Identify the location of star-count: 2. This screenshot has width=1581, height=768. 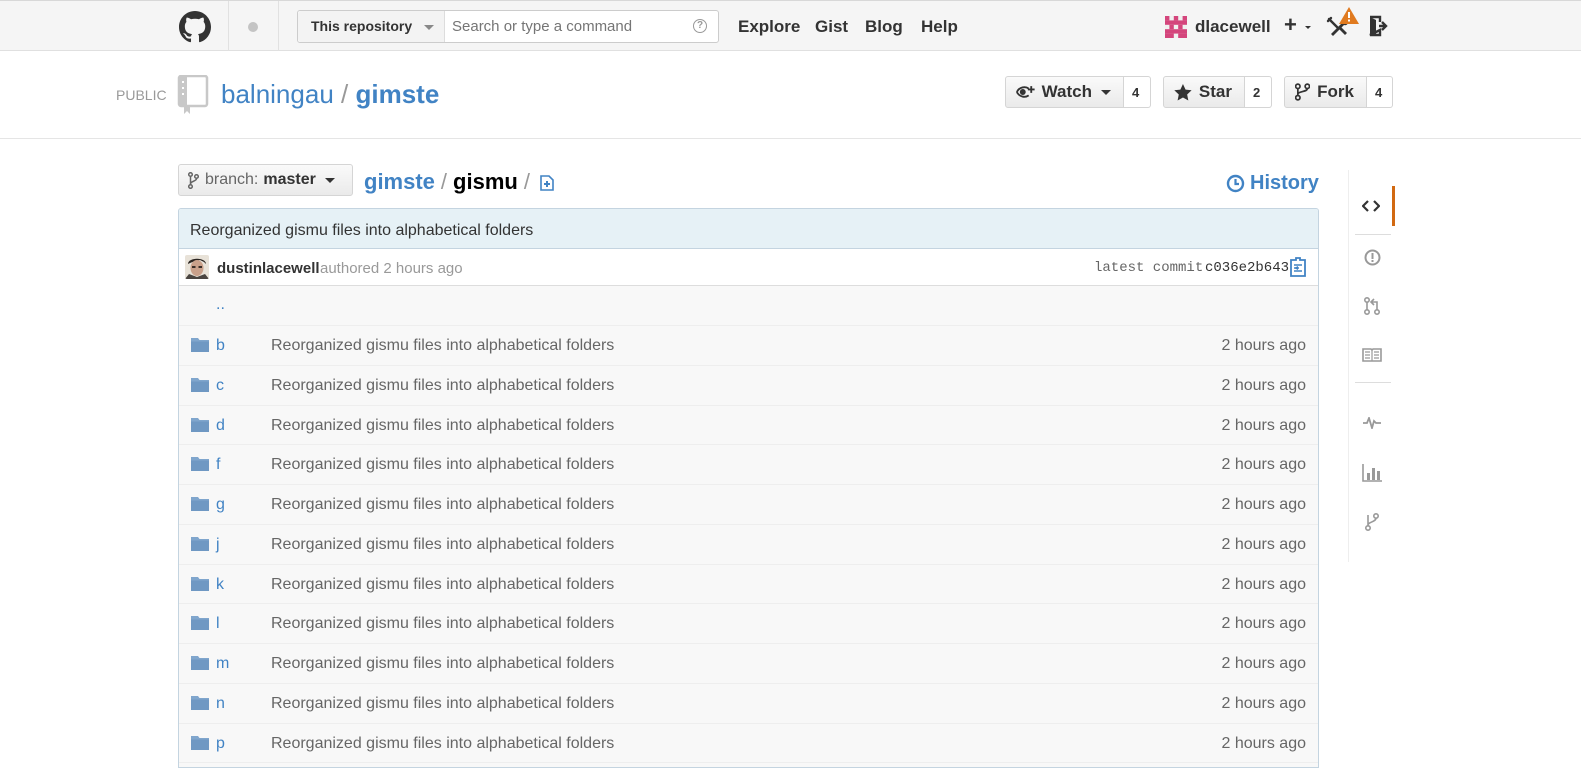
(1258, 92).